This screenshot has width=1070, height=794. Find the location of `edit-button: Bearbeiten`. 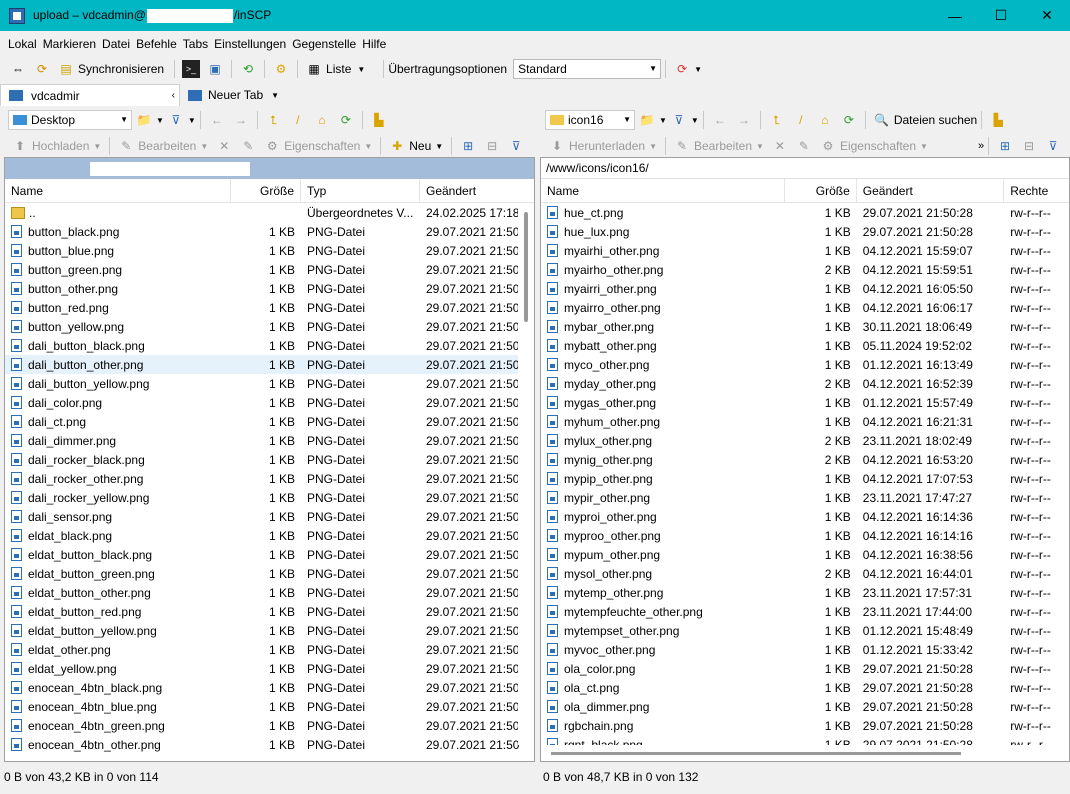

edit-button: Bearbeiten is located at coordinates (723, 146).